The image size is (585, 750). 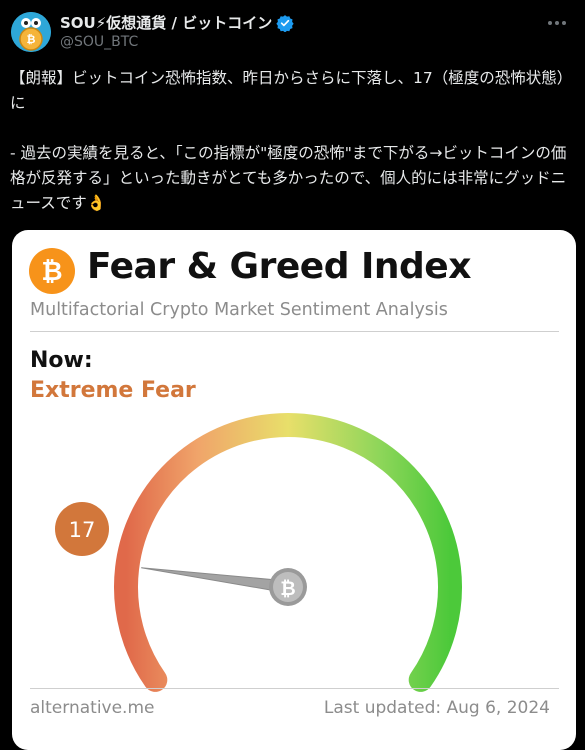 What do you see at coordinates (99, 42) in the screenshot?
I see `user-handle: @SOU_BTC` at bounding box center [99, 42].